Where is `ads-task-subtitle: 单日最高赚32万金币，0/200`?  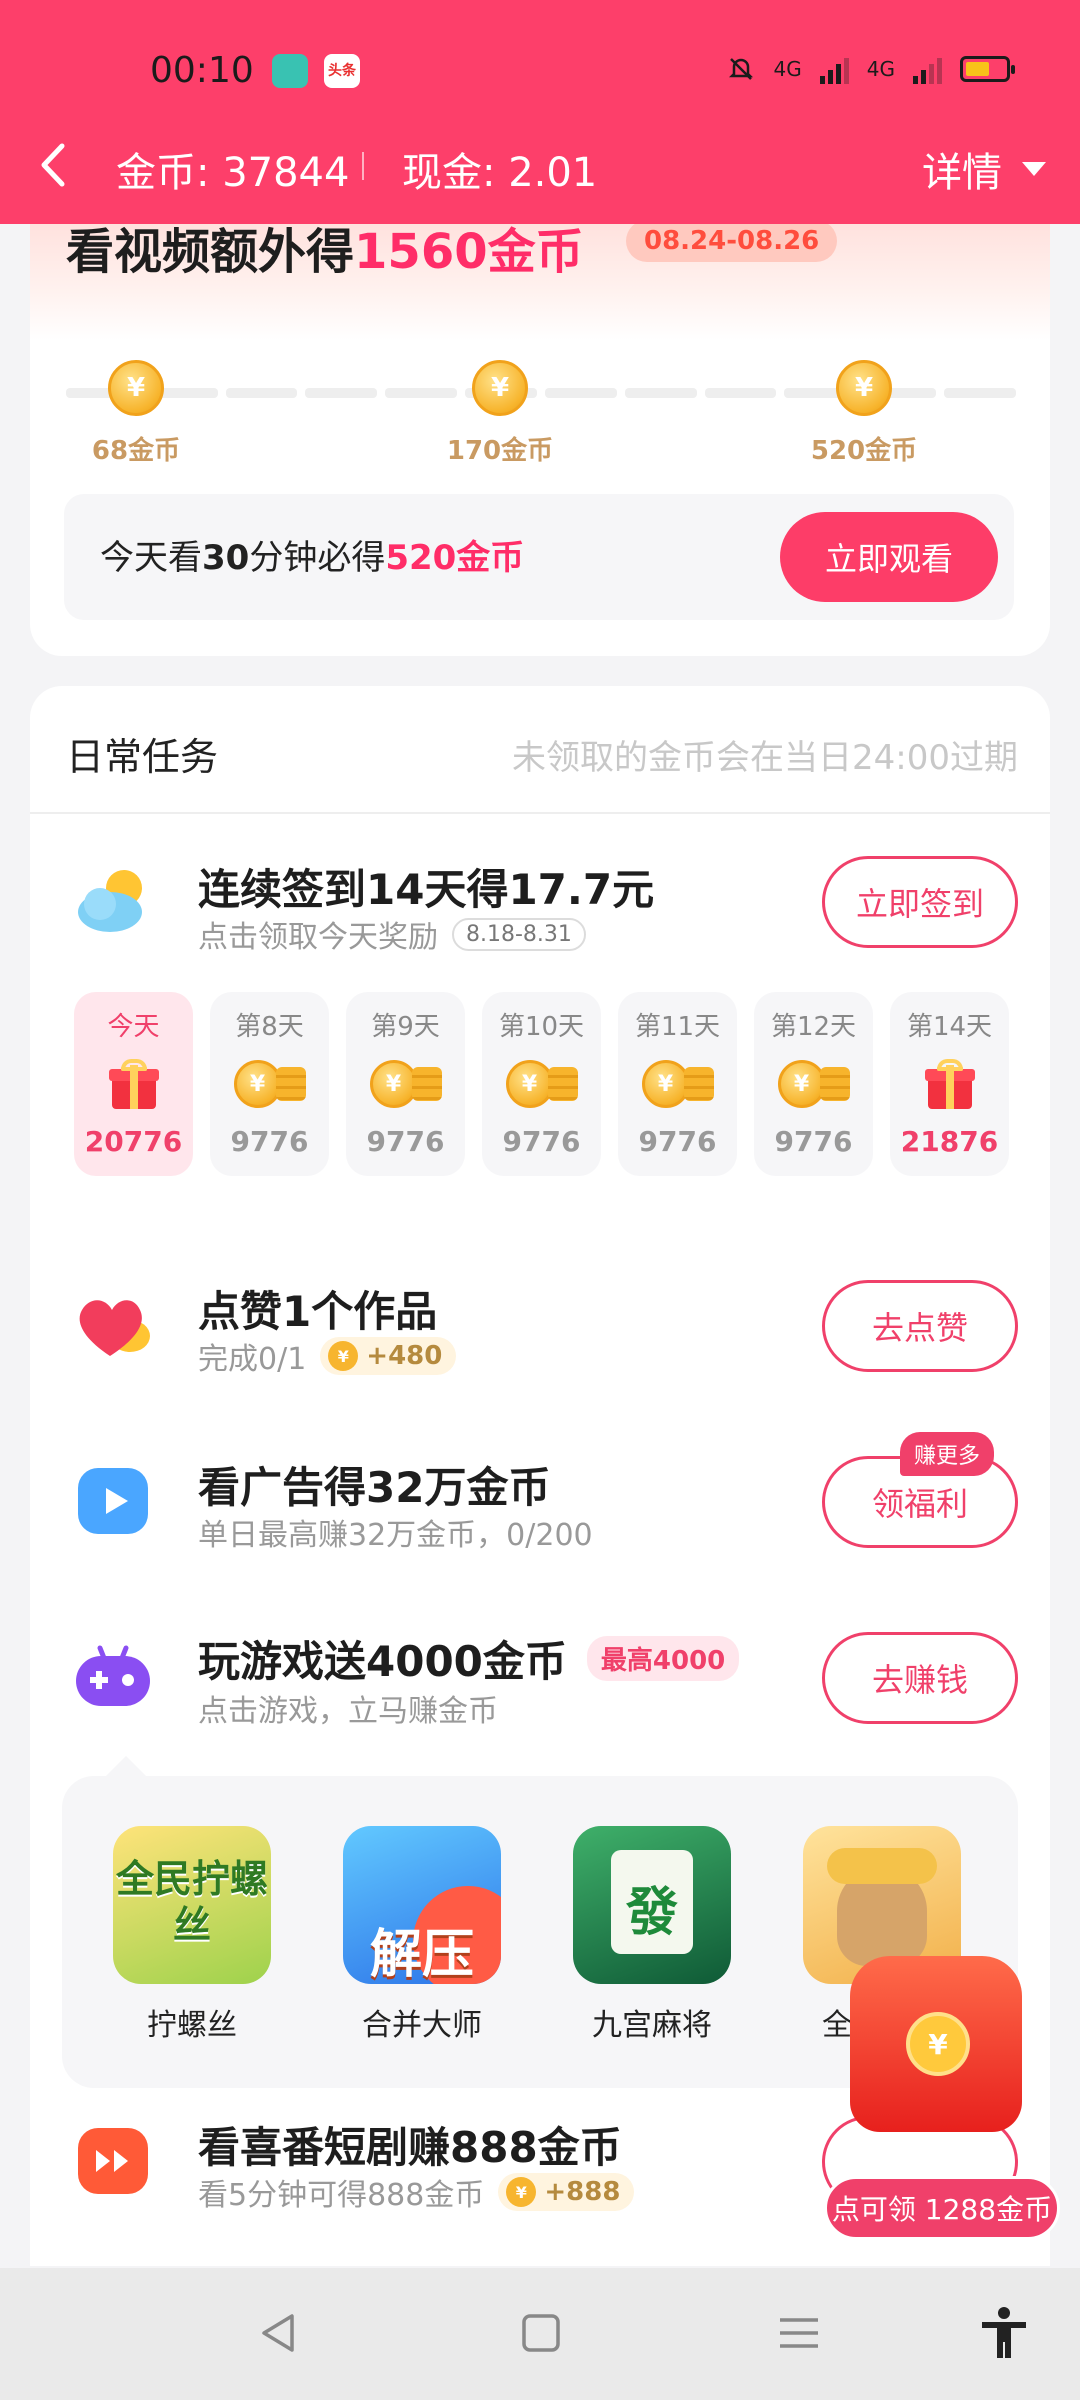
ads-task-subtitle: 单日最高赚32万金币，0/200 is located at coordinates (395, 1535).